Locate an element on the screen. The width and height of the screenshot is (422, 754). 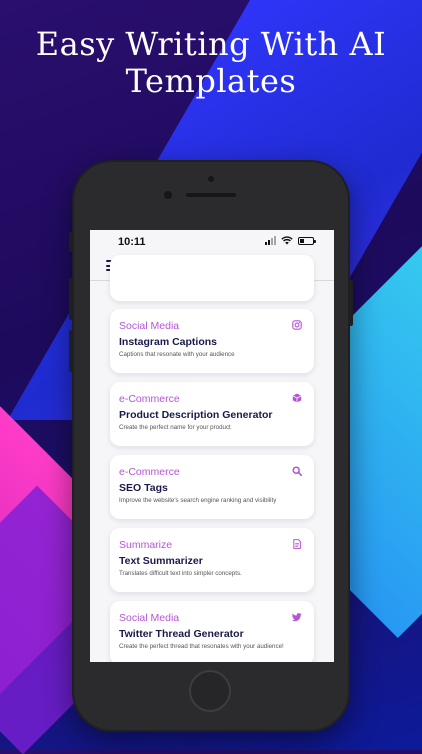
card-title: Text Summarizer is located at coordinates (161, 561).